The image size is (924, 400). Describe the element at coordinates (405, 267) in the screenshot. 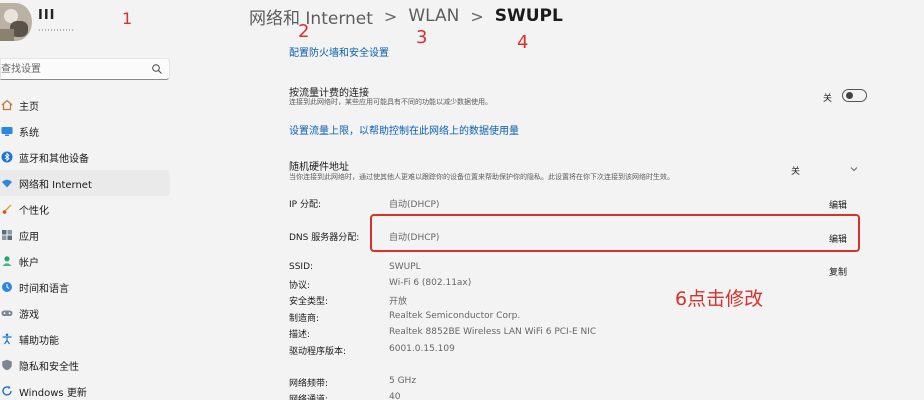

I see `prop-value: SWUPL` at that location.